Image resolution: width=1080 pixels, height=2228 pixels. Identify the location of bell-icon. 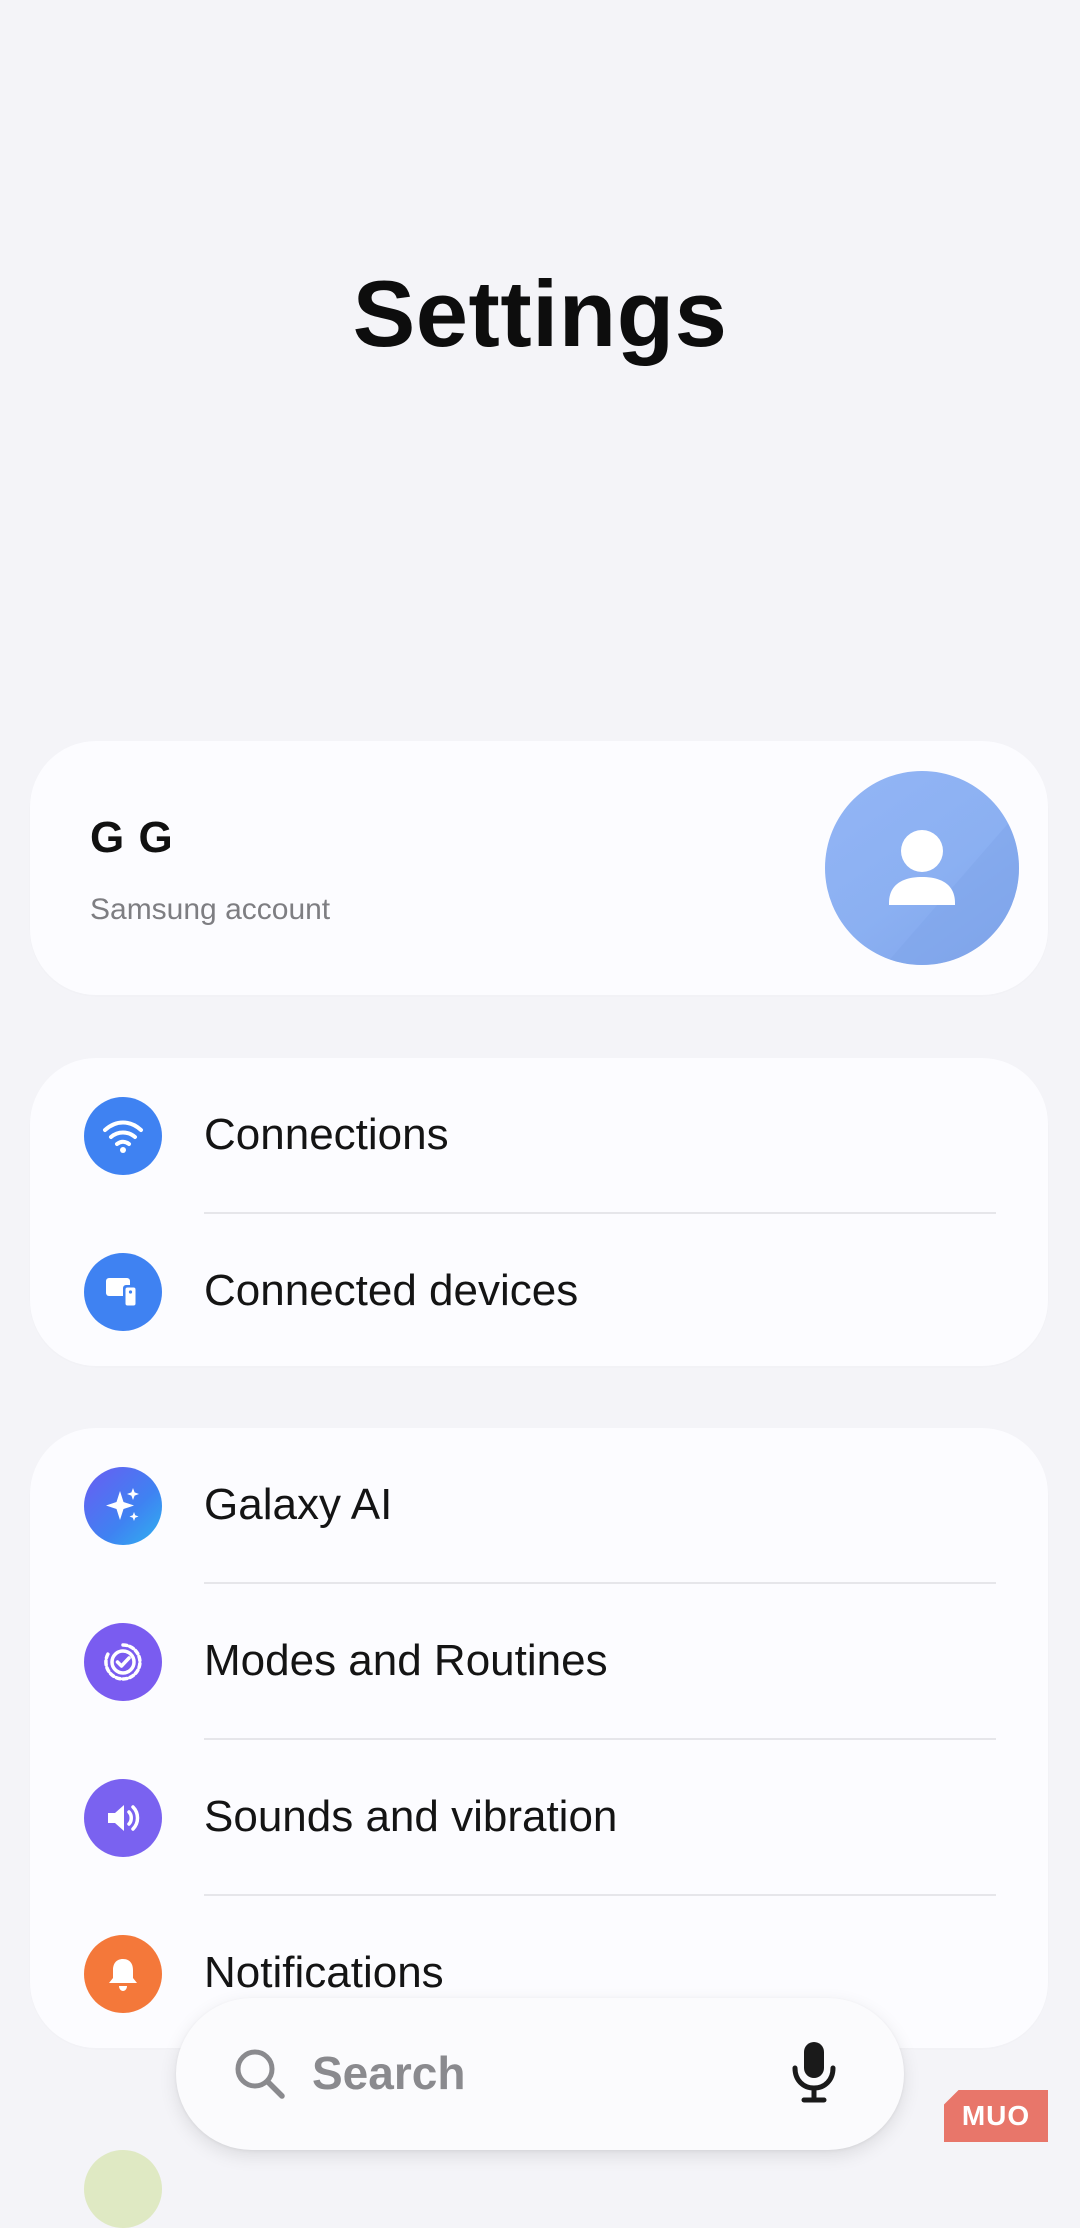
(123, 1974).